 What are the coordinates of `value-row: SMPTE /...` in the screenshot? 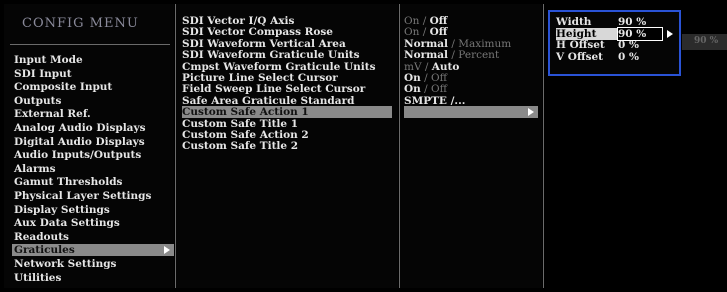 It's located at (434, 101).